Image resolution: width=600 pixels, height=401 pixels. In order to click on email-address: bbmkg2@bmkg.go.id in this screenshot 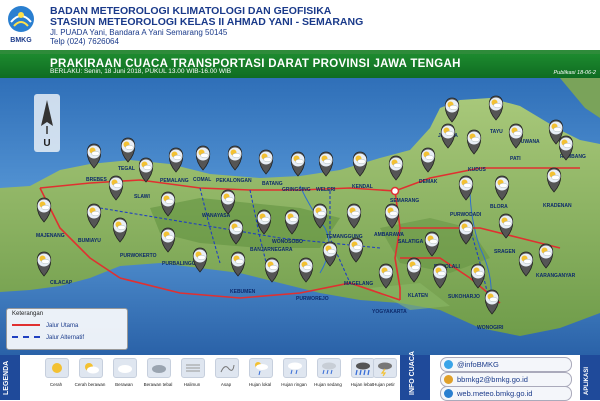, I will do `click(492, 379)`.